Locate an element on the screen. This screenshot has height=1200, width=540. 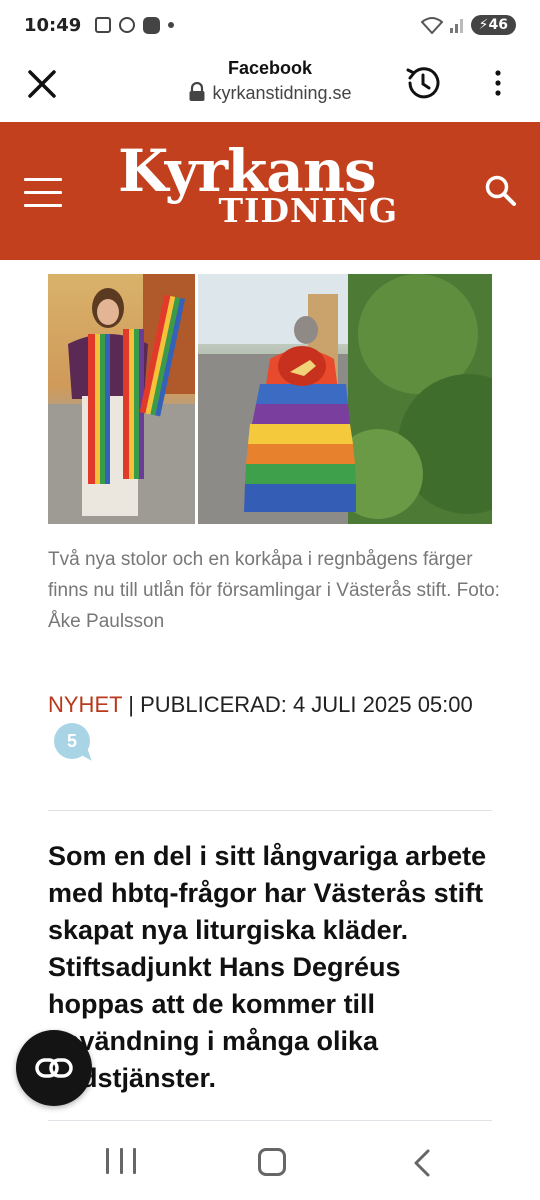
browser-url: kyrkanstidning.se is located at coordinates (270, 93).